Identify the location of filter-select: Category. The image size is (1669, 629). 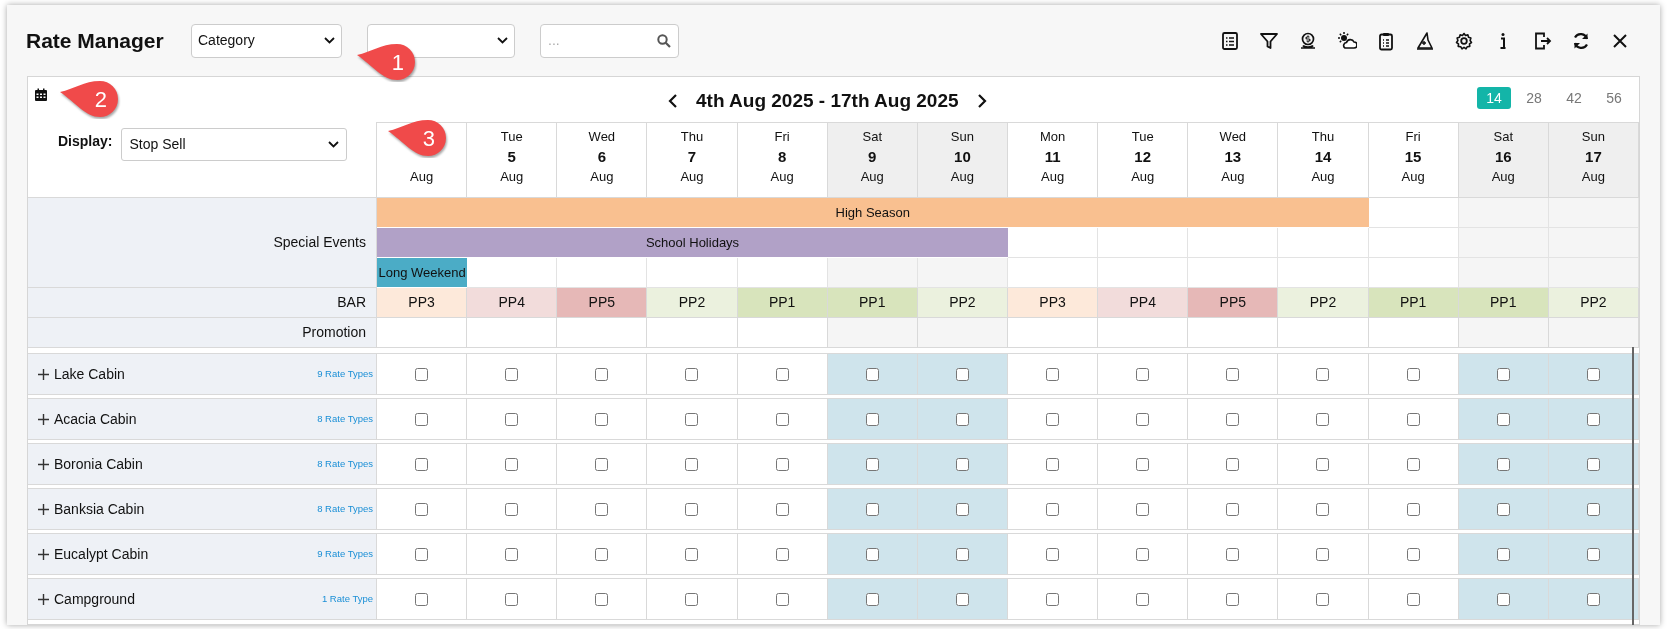
(266, 40).